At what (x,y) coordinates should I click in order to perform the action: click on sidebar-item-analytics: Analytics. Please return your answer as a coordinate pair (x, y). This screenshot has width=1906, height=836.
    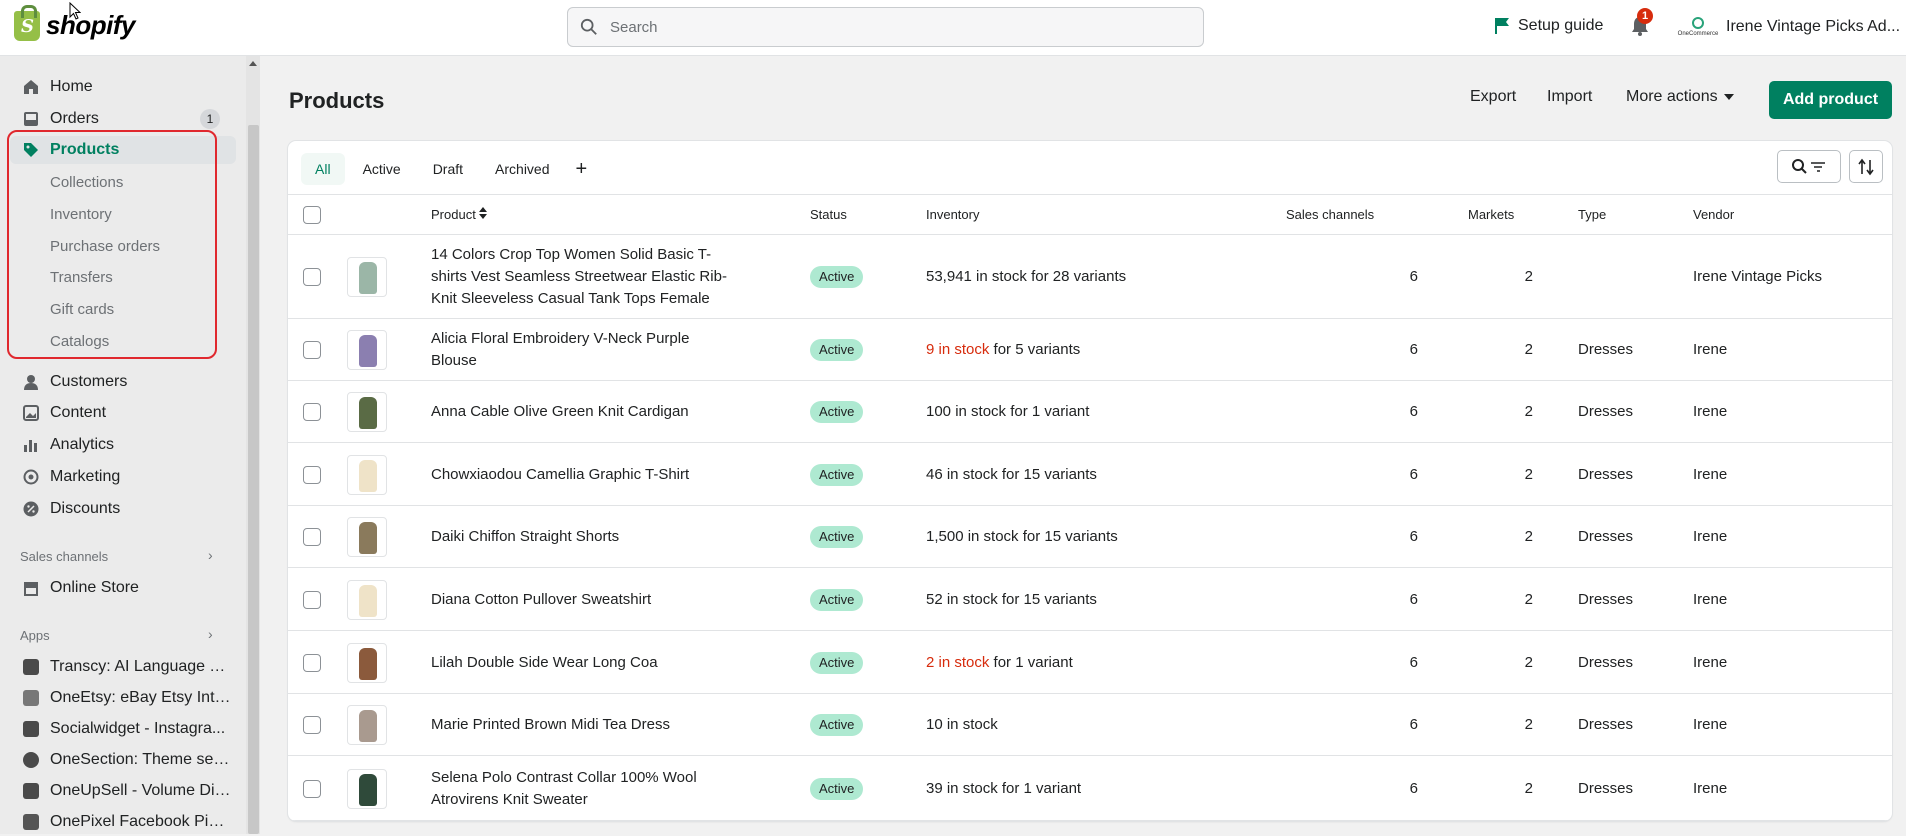
    Looking at the image, I should click on (118, 445).